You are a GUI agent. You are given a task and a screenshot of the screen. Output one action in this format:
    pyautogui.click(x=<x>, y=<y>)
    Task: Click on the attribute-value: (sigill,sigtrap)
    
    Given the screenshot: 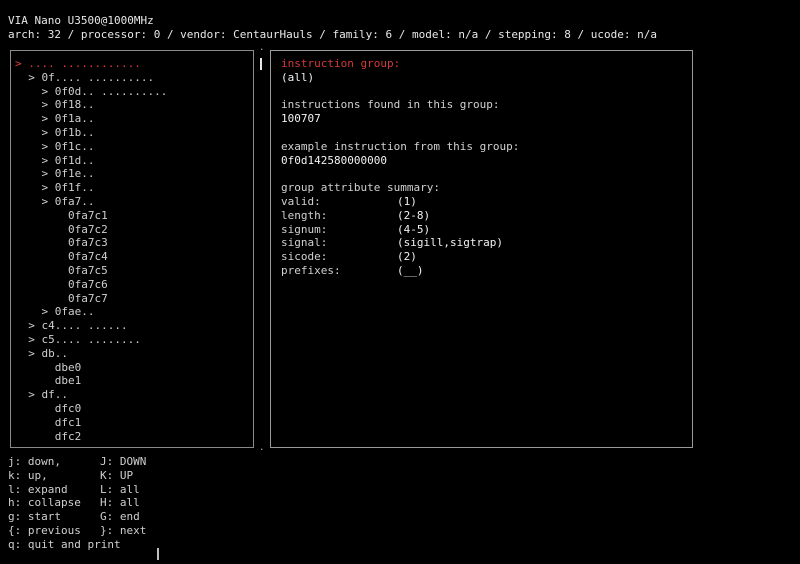 What is the action you would take?
    pyautogui.click(x=450, y=243)
    